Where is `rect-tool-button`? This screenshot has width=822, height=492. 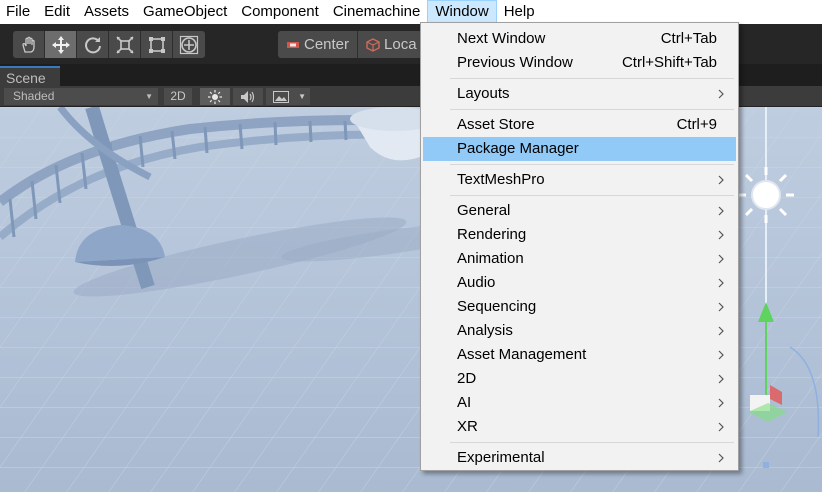
rect-tool-button is located at coordinates (157, 44).